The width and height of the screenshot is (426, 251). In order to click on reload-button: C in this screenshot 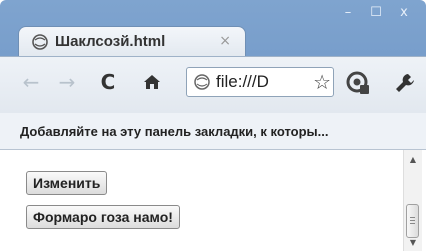, I will do `click(108, 82)`.